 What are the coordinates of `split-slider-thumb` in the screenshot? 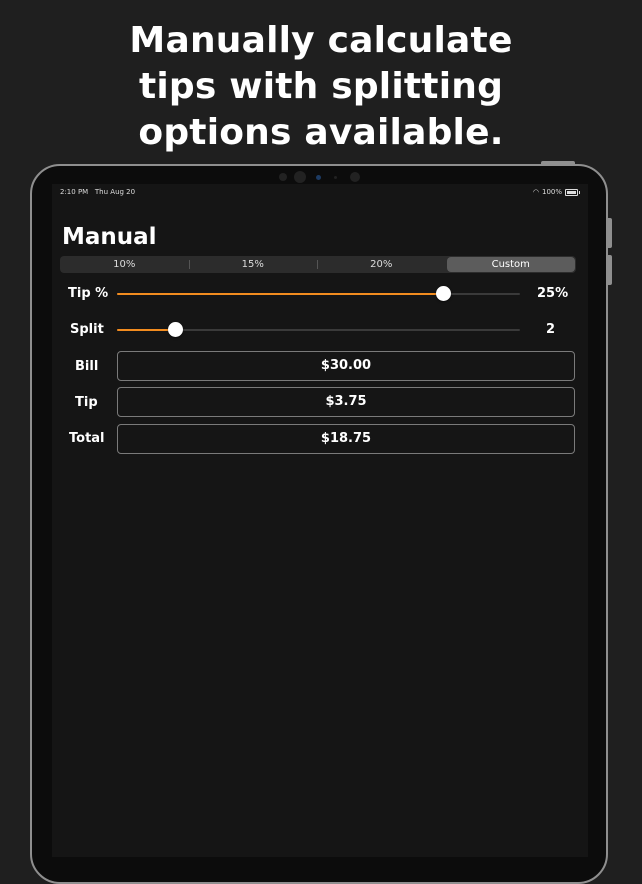 It's located at (176, 329).